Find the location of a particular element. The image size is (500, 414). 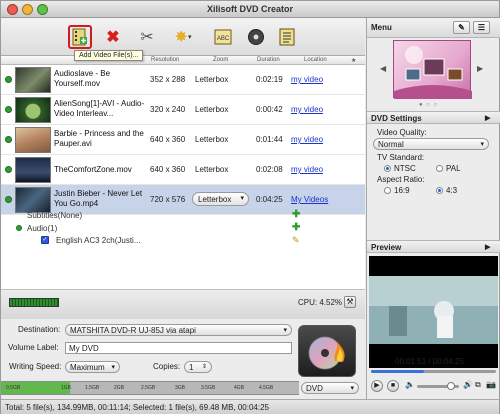

remove-button: ✖ is located at coordinates (113, 37).